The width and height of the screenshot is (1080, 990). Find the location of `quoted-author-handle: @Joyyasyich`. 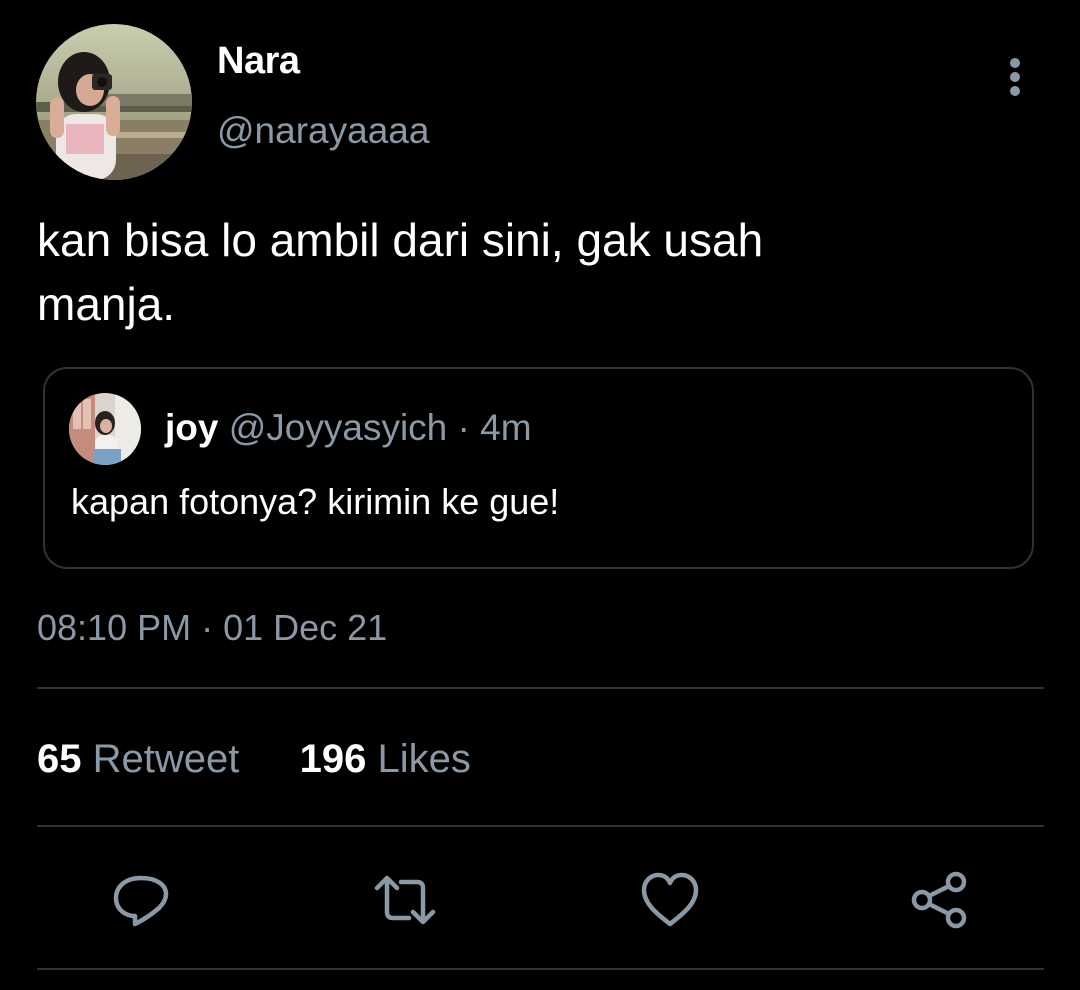

quoted-author-handle: @Joyyasyich is located at coordinates (338, 427).